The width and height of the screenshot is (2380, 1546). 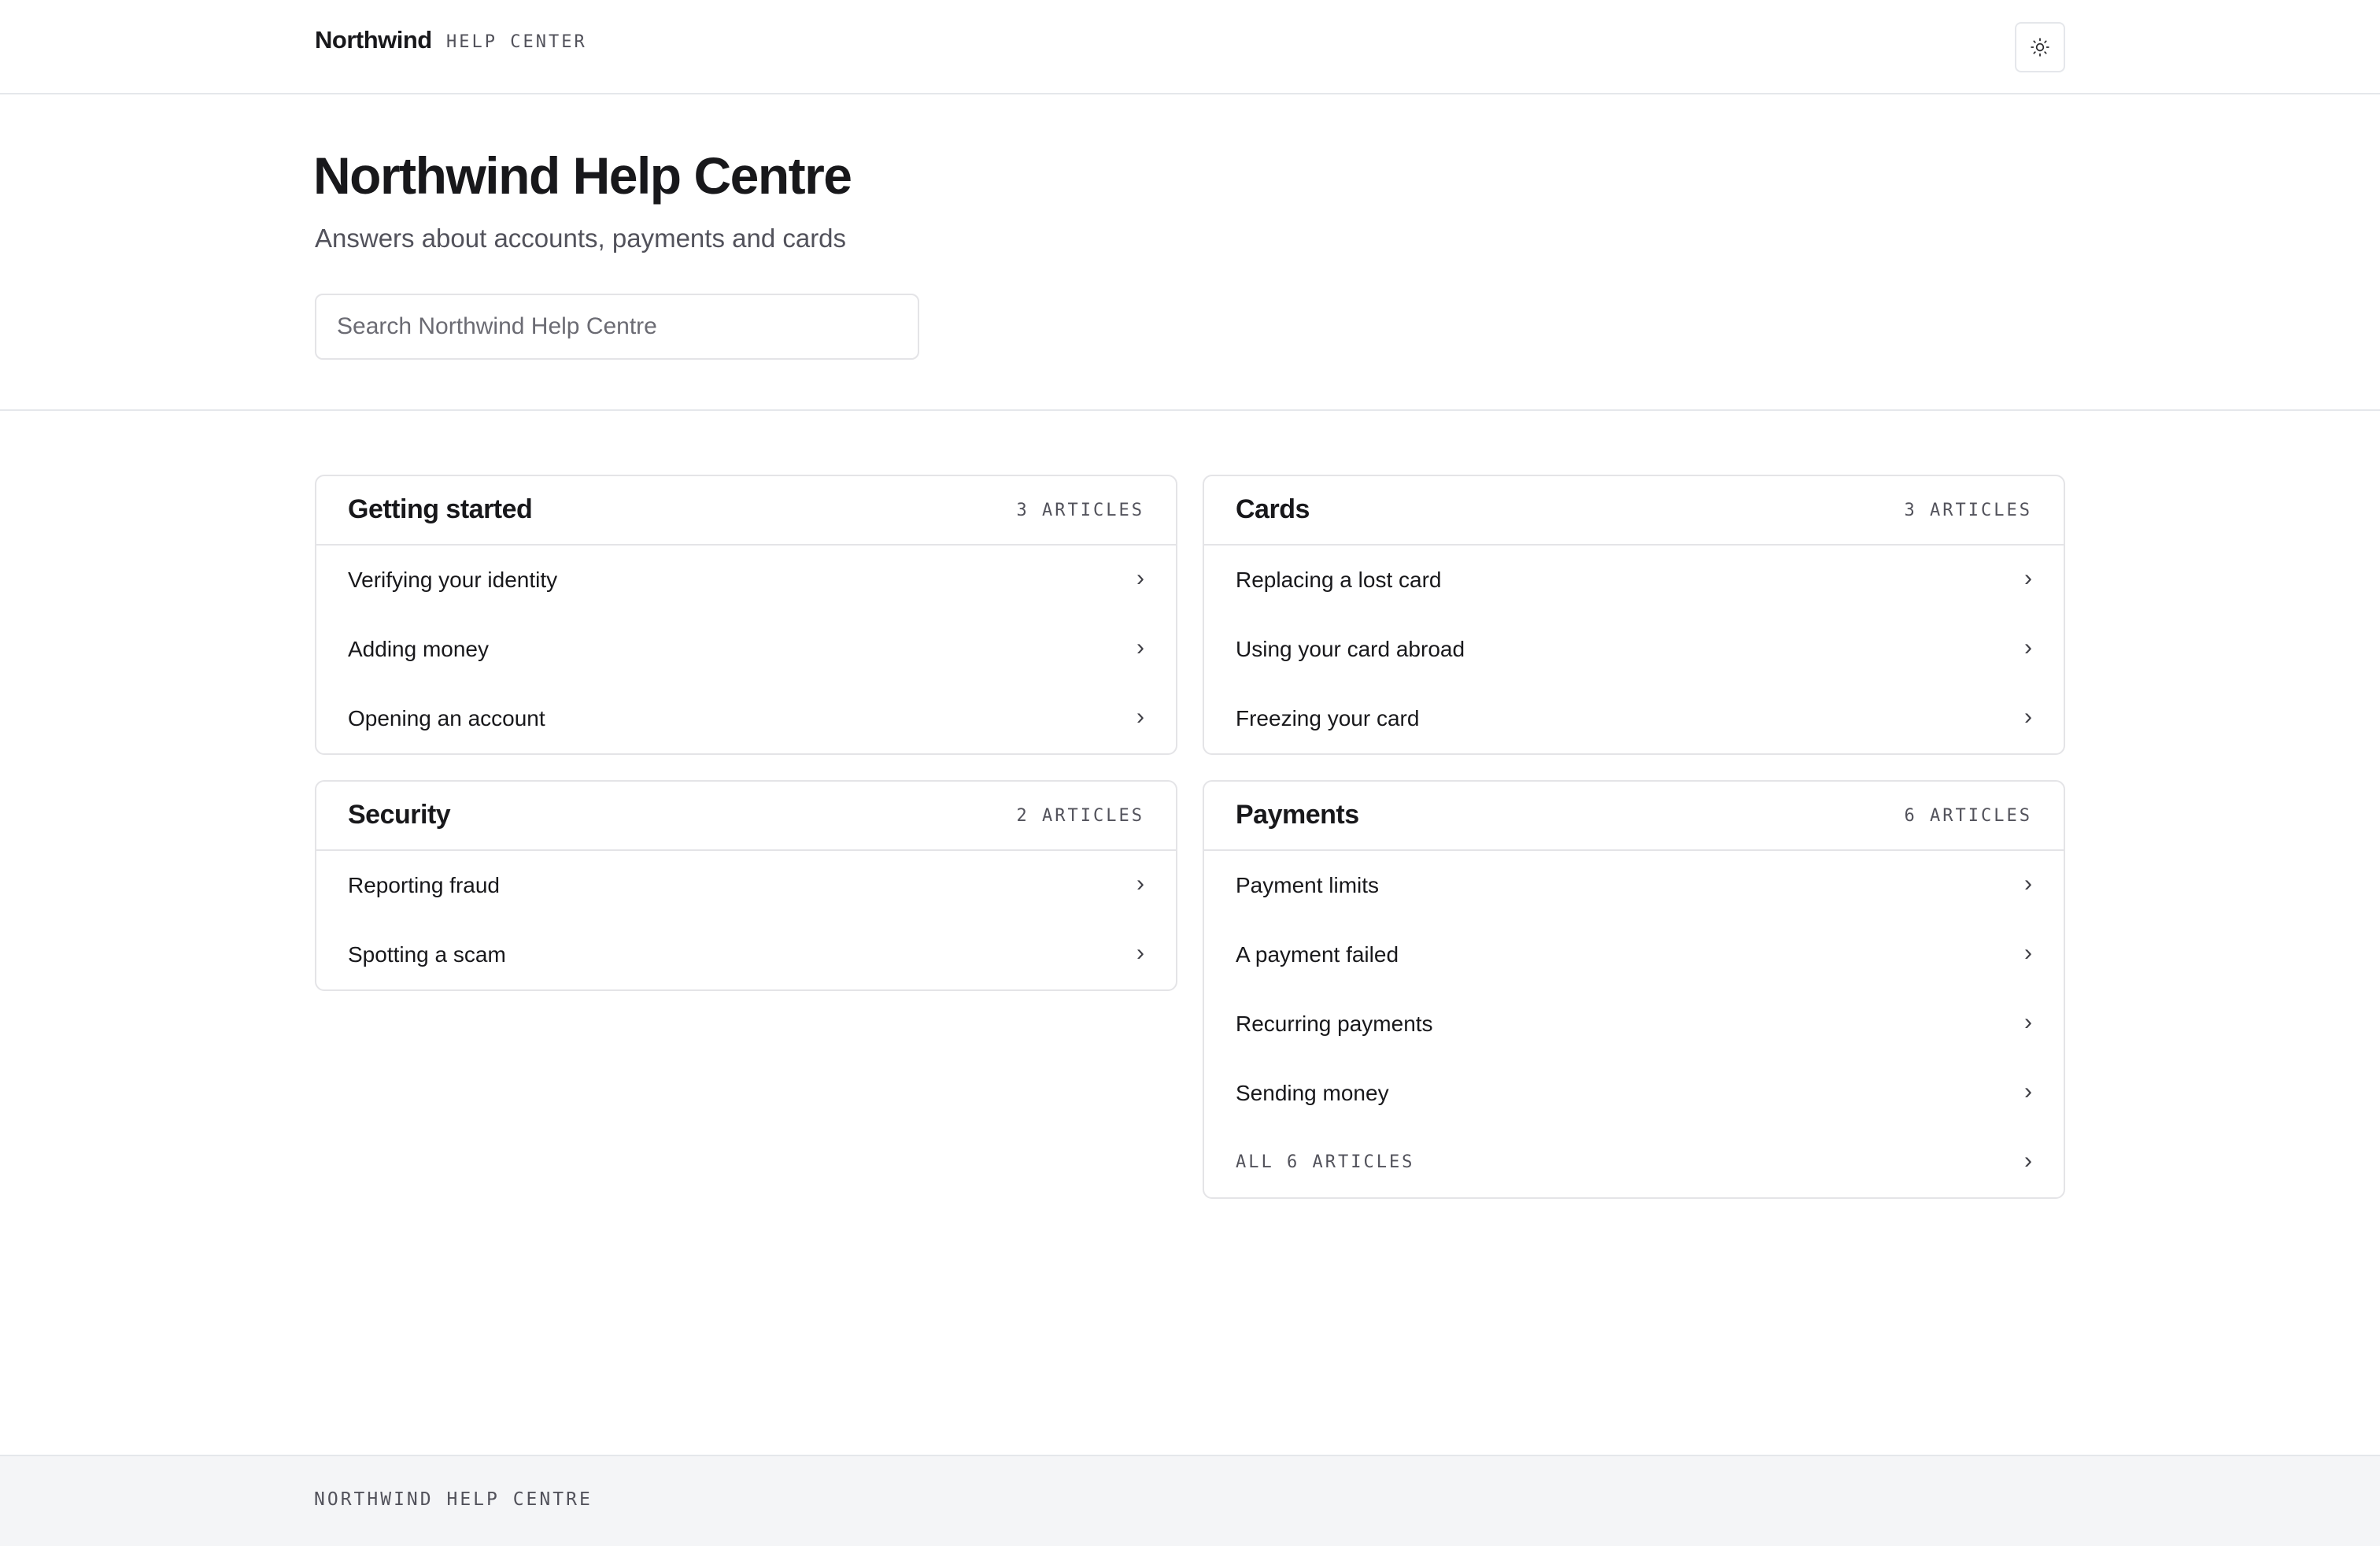 I want to click on theme-toggle-button, so click(x=2040, y=47).